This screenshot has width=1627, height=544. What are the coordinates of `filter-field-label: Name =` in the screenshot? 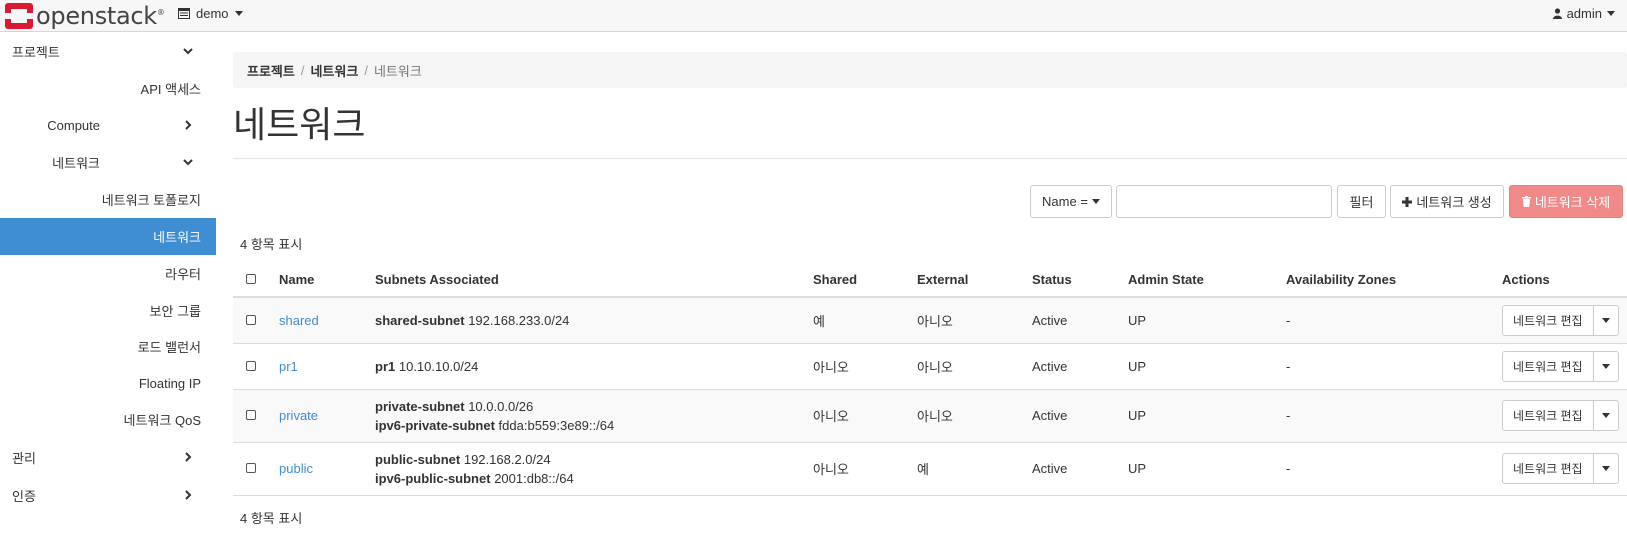 It's located at (1065, 201).